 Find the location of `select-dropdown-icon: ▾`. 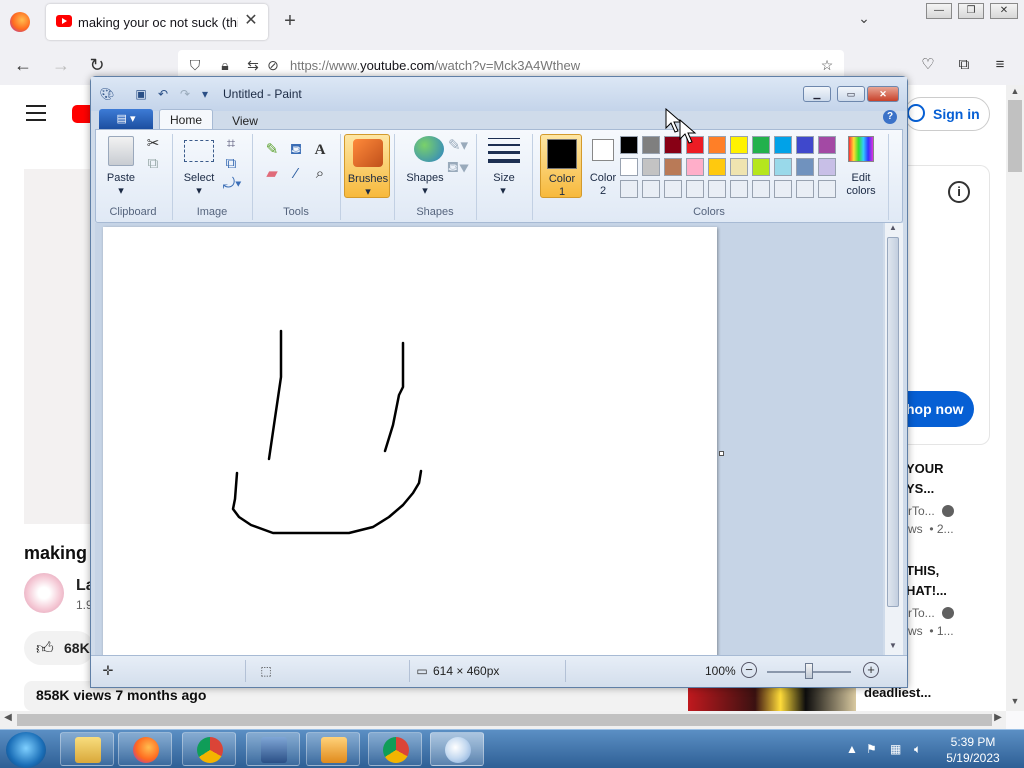

select-dropdown-icon: ▾ is located at coordinates (199, 190).